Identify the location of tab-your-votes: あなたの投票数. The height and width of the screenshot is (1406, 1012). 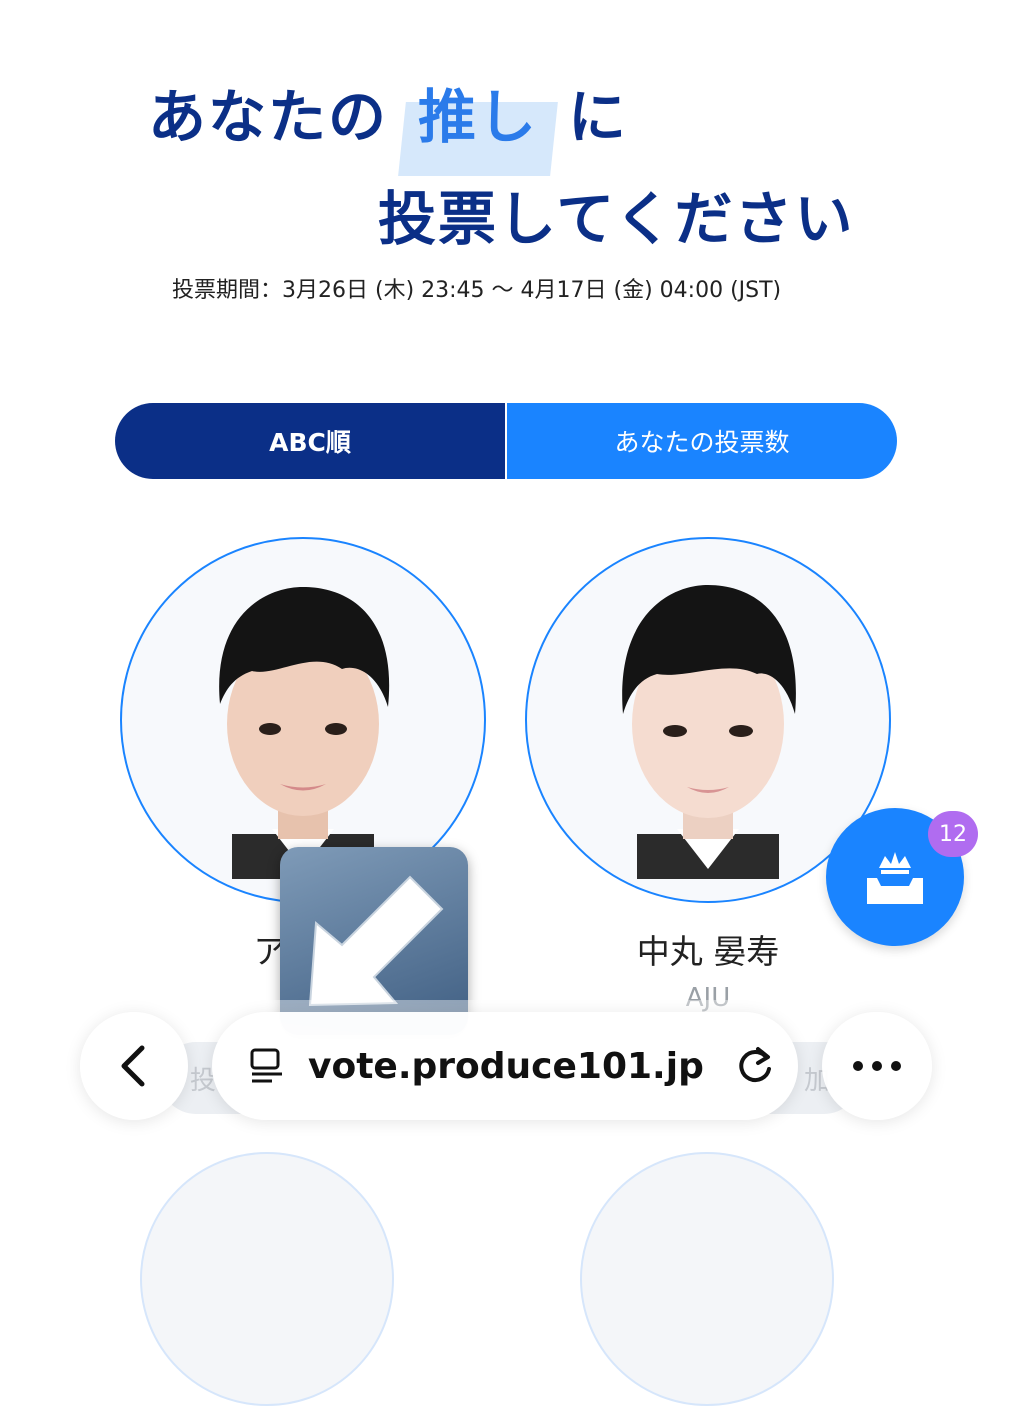
(701, 441).